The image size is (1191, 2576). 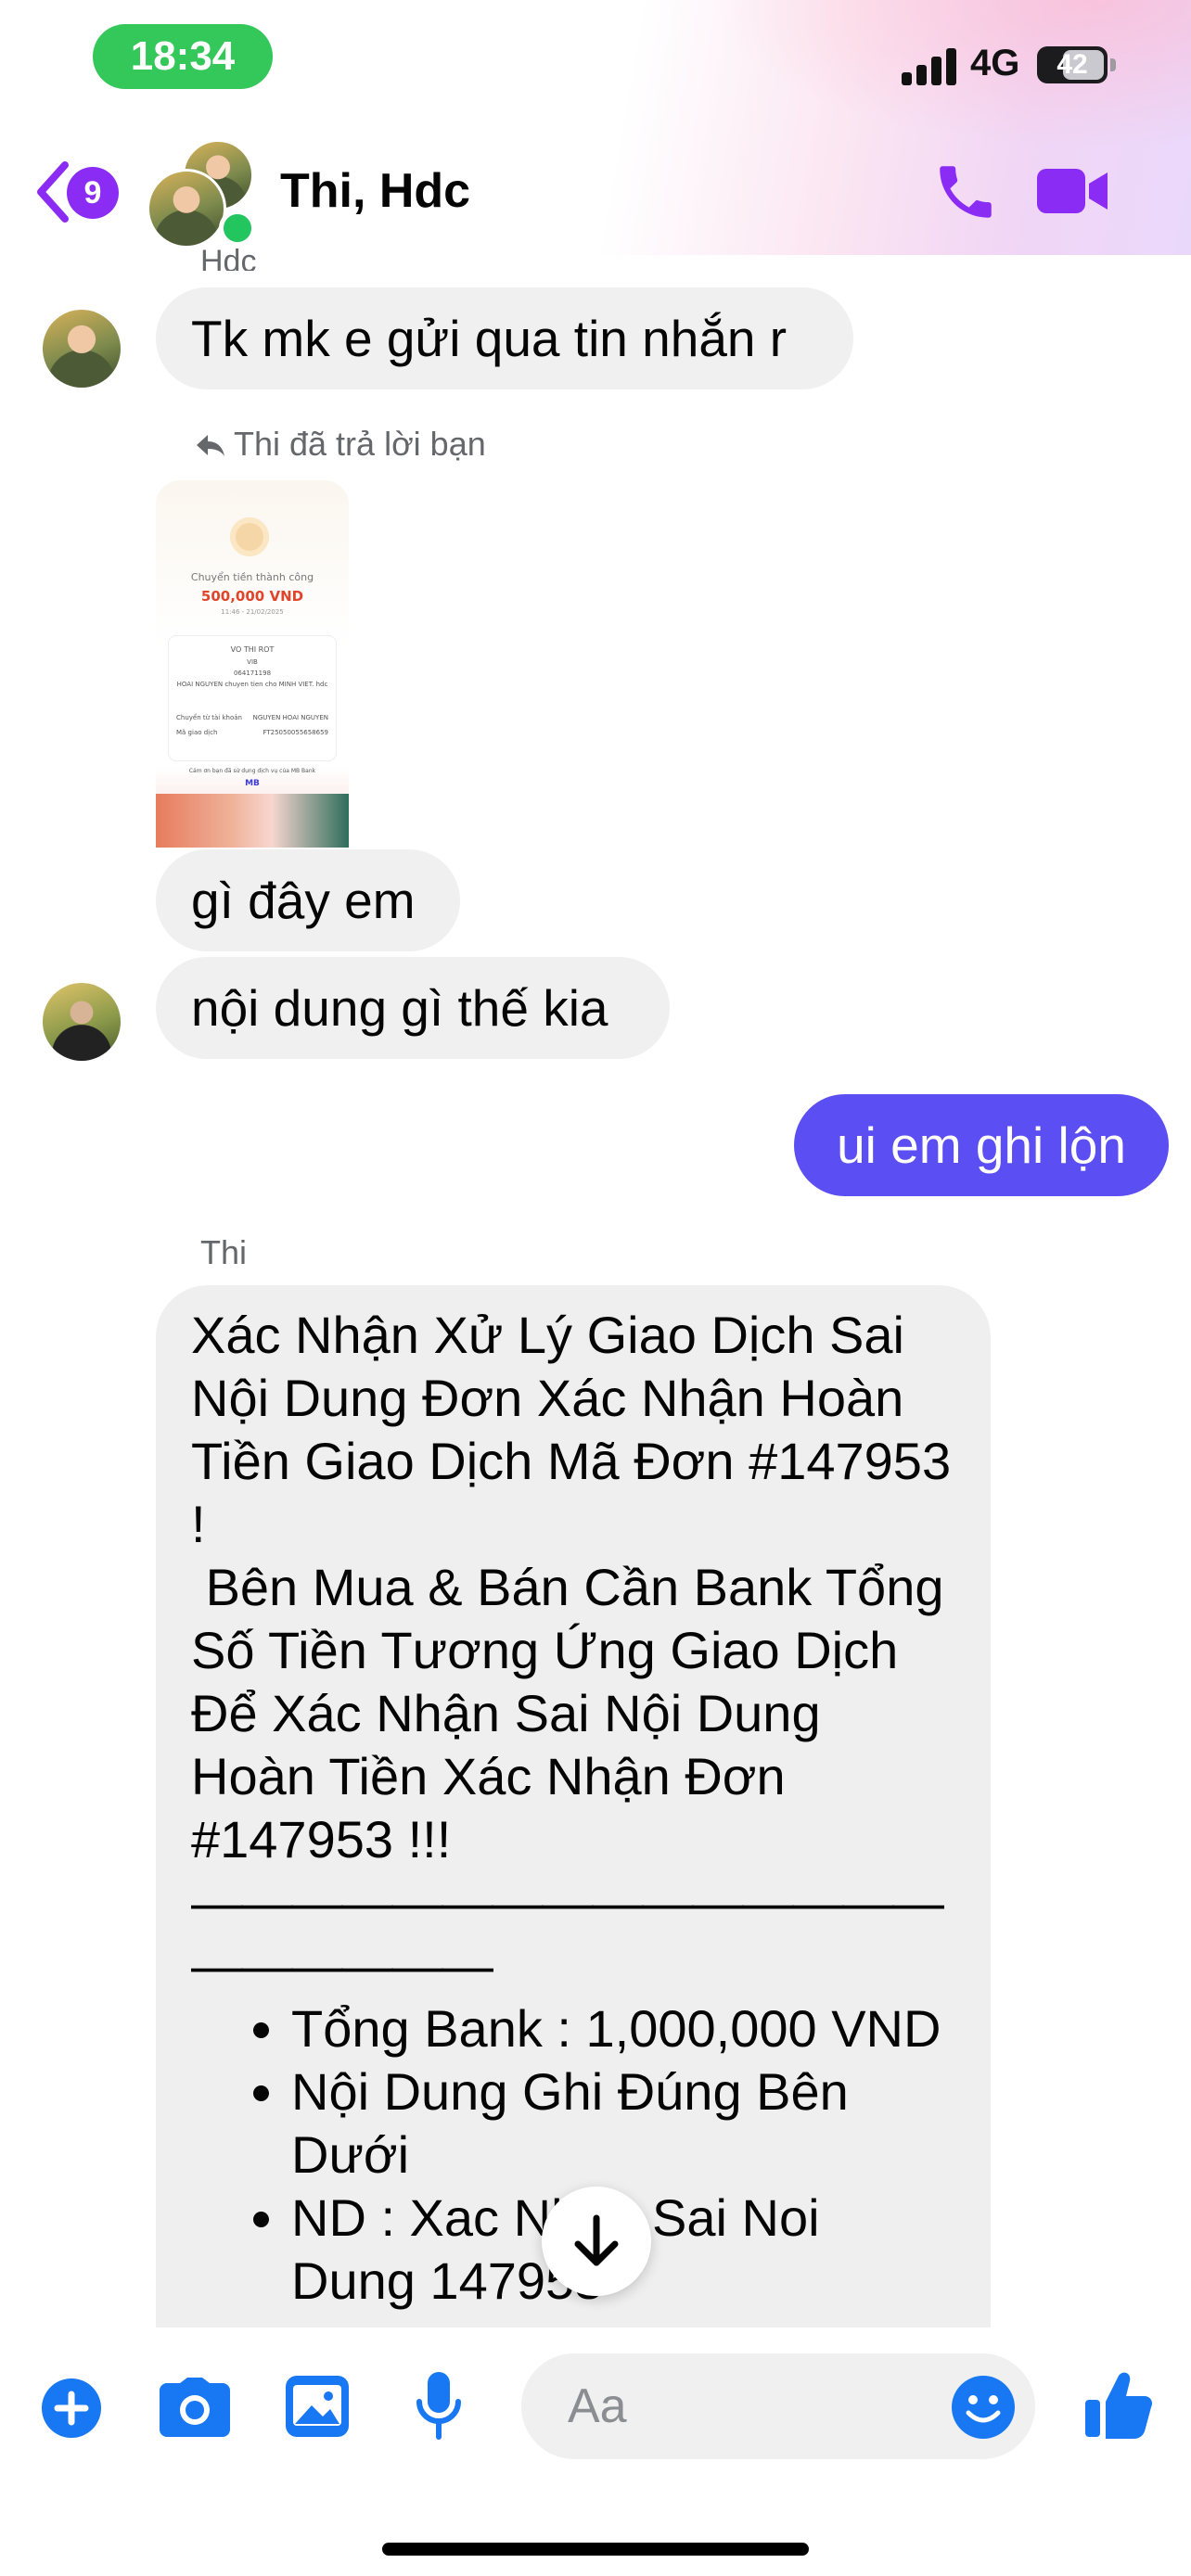 I want to click on receipt-recipient: VO THI ROT, so click(x=252, y=649).